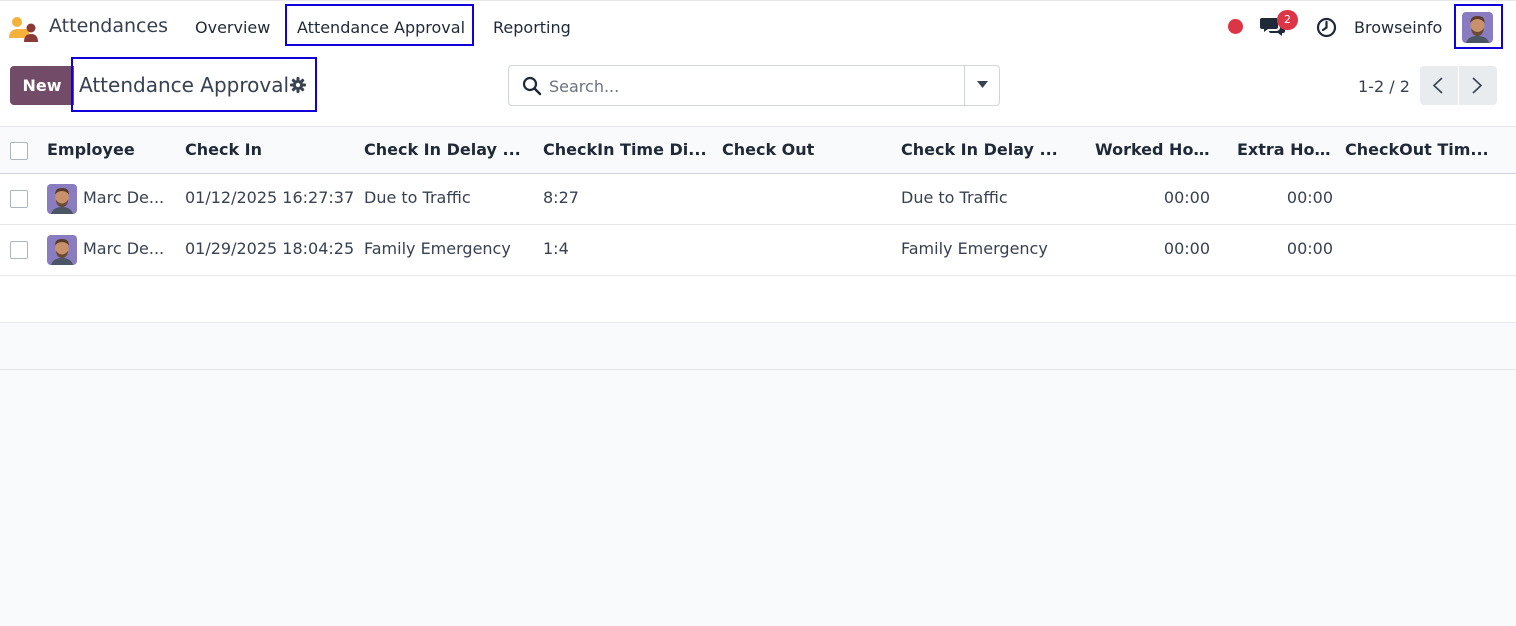 This screenshot has height=626, width=1516. Describe the element at coordinates (270, 149) in the screenshot. I see `column-header-check-in: Check In` at that location.